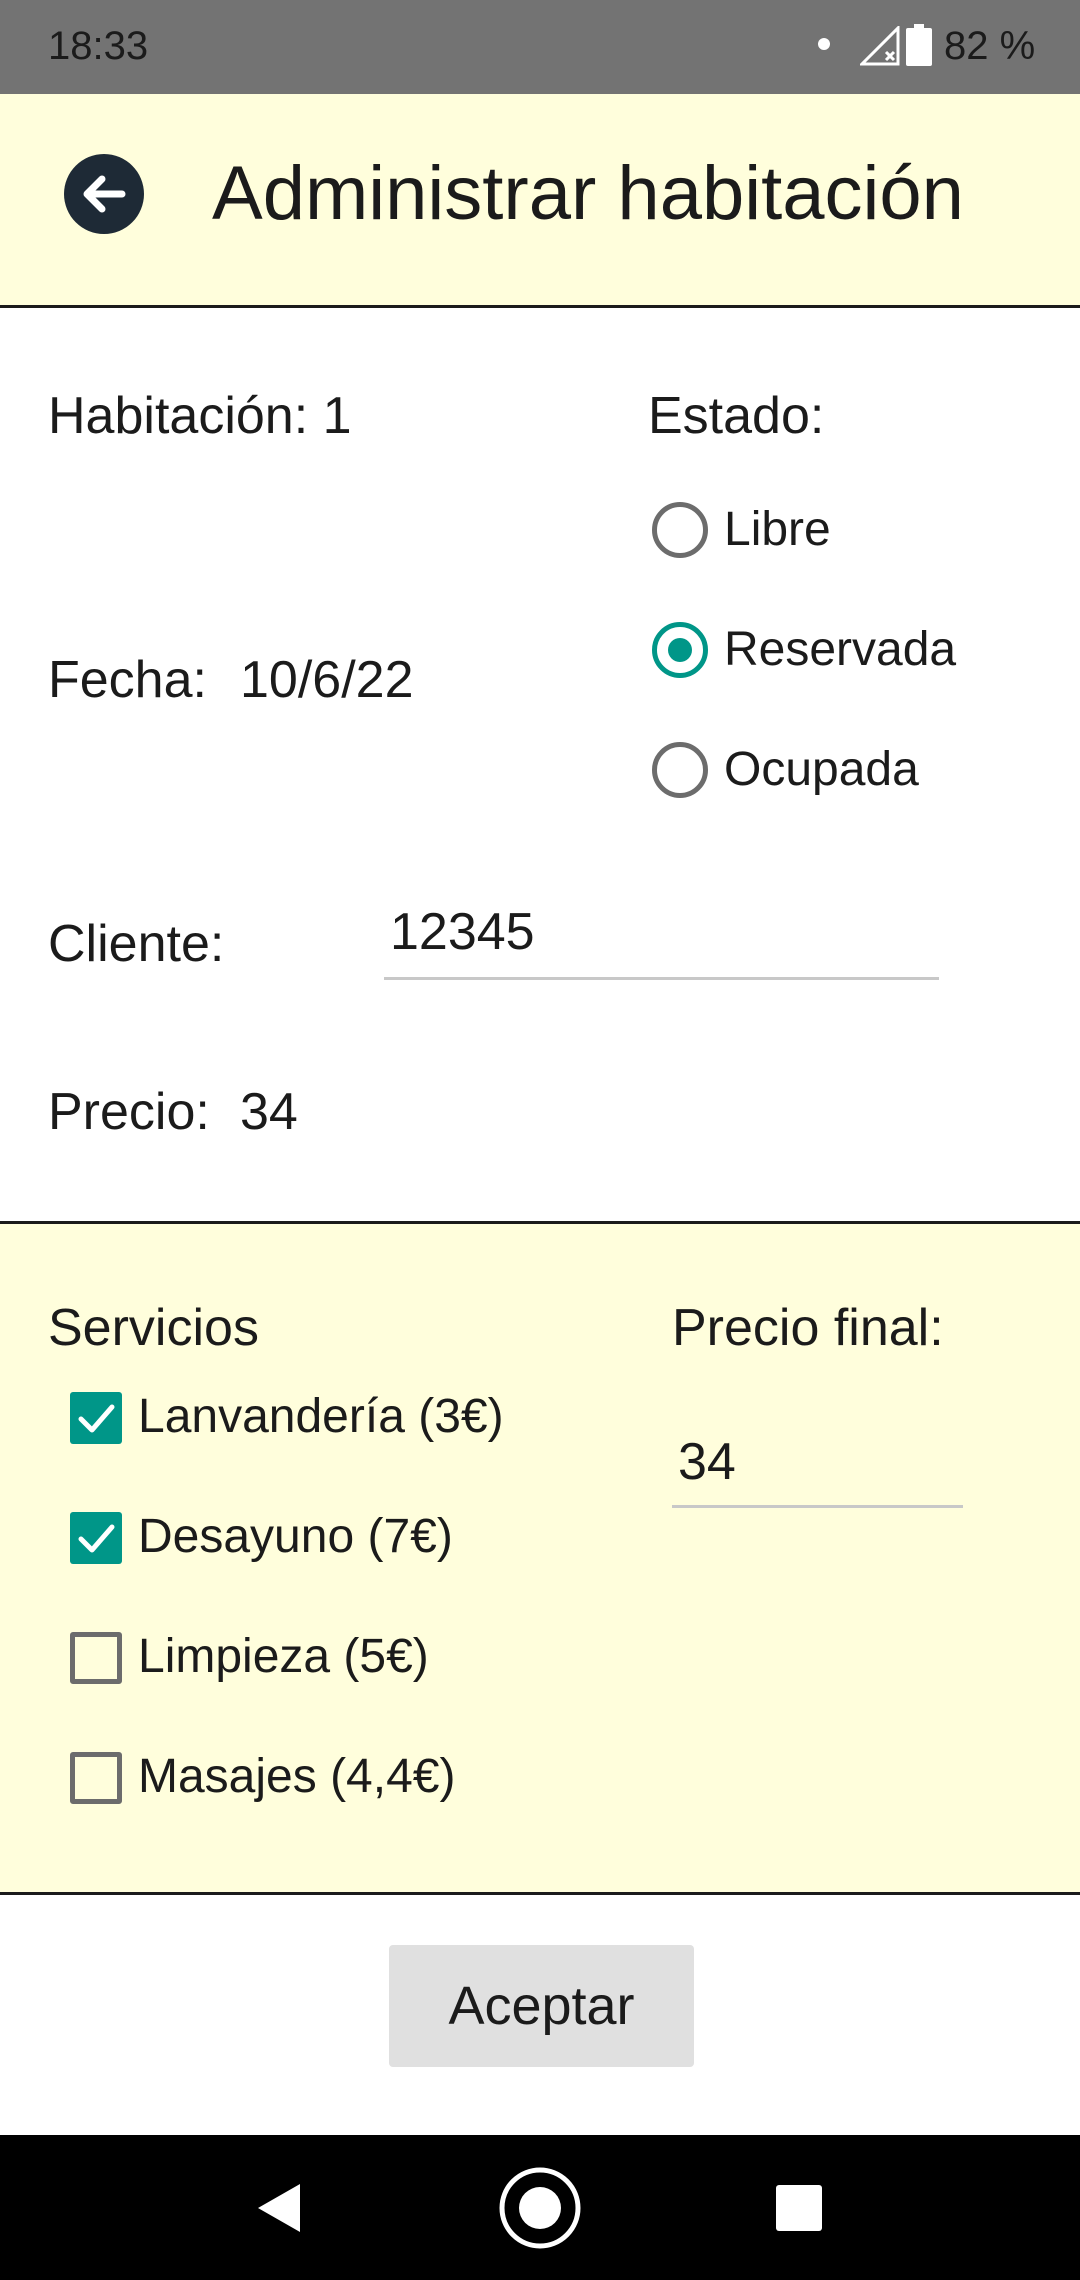  What do you see at coordinates (808, 1328) in the screenshot?
I see `final-price-label: Precio final:` at bounding box center [808, 1328].